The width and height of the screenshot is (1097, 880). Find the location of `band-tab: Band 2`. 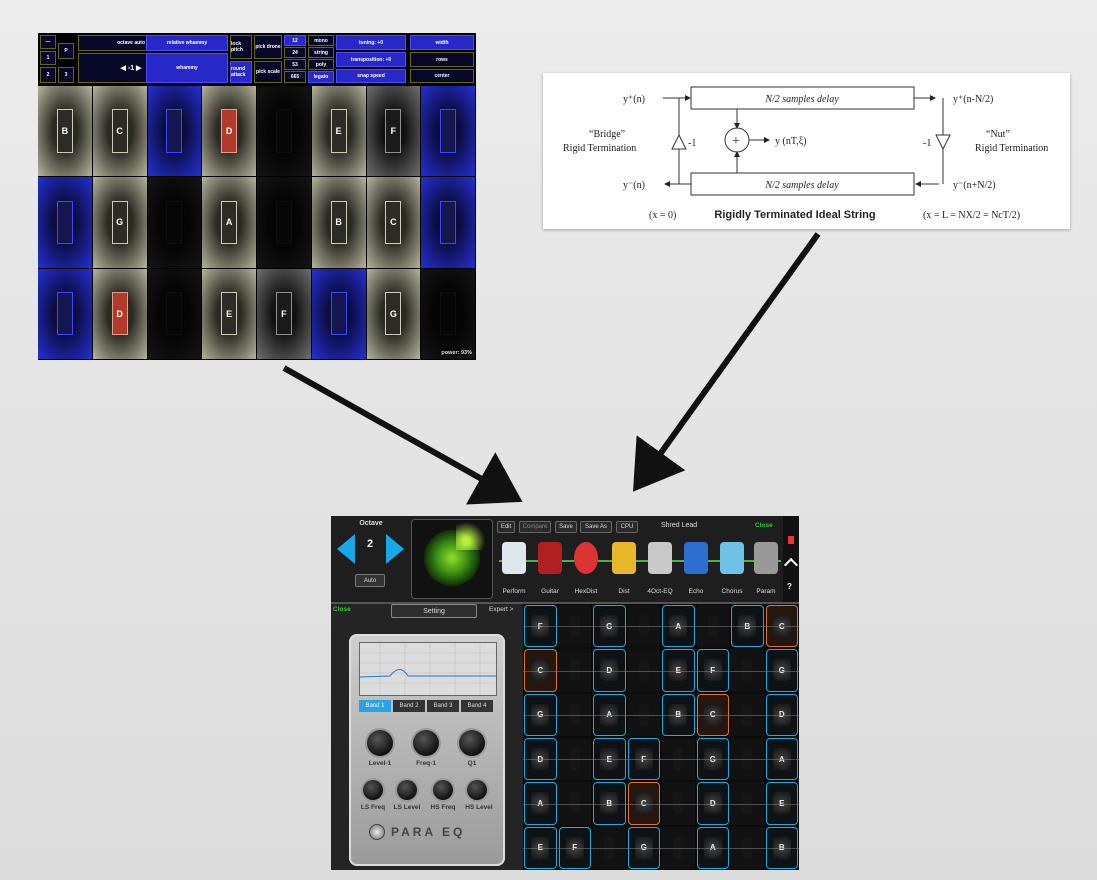

band-tab: Band 2 is located at coordinates (409, 706).